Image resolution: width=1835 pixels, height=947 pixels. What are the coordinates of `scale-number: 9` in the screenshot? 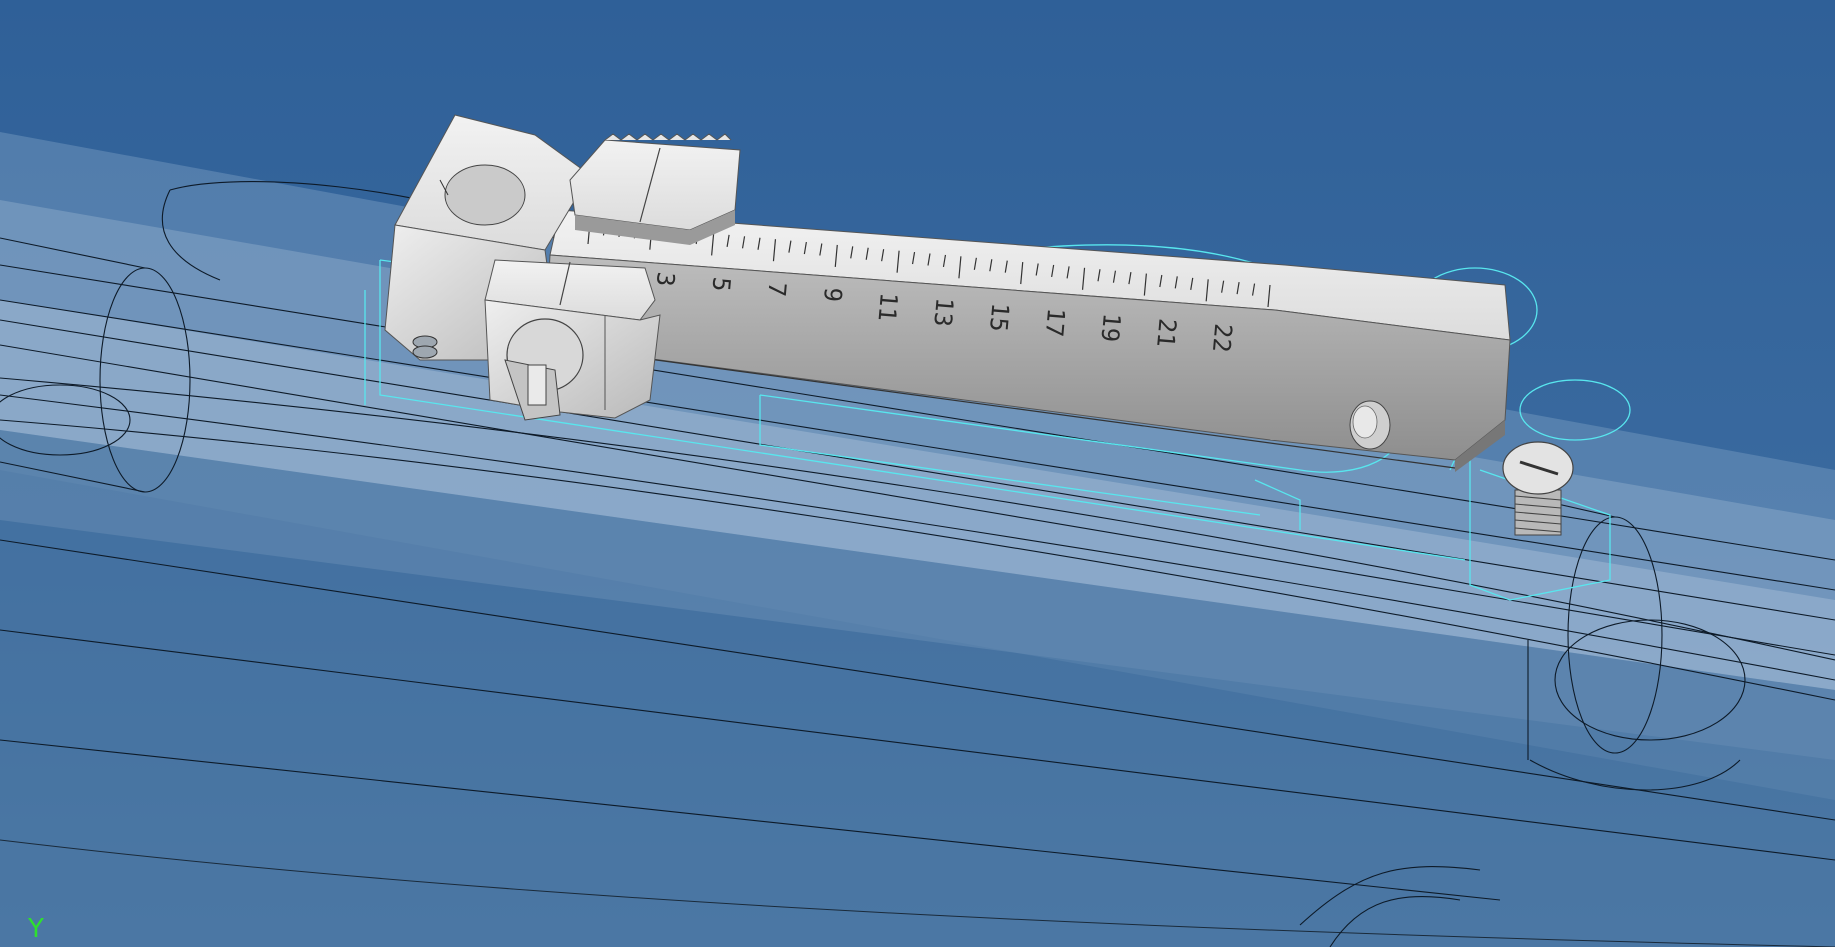 It's located at (832, 294).